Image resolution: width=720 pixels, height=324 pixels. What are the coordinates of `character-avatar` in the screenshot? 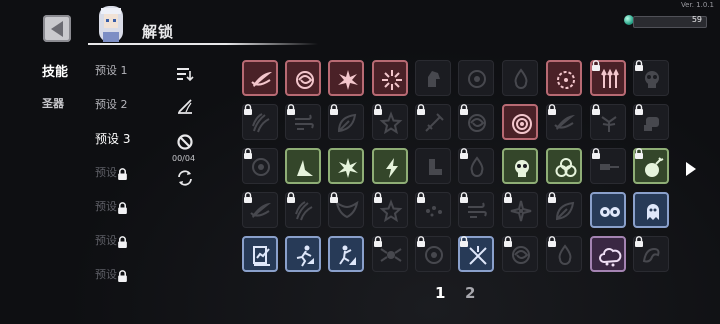 It's located at (111, 24).